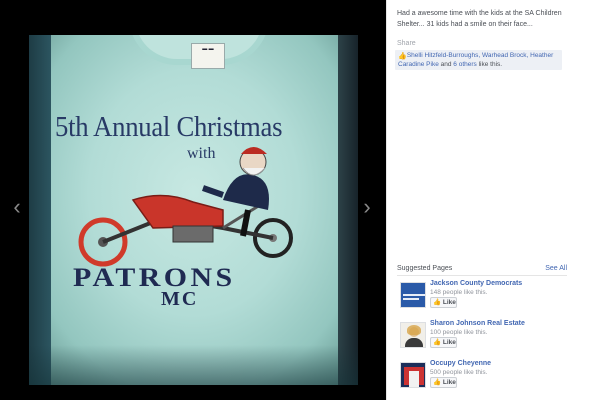 This screenshot has height=400, width=600. I want to click on shirt-tag-mark: ▬ ▬, so click(208, 49).